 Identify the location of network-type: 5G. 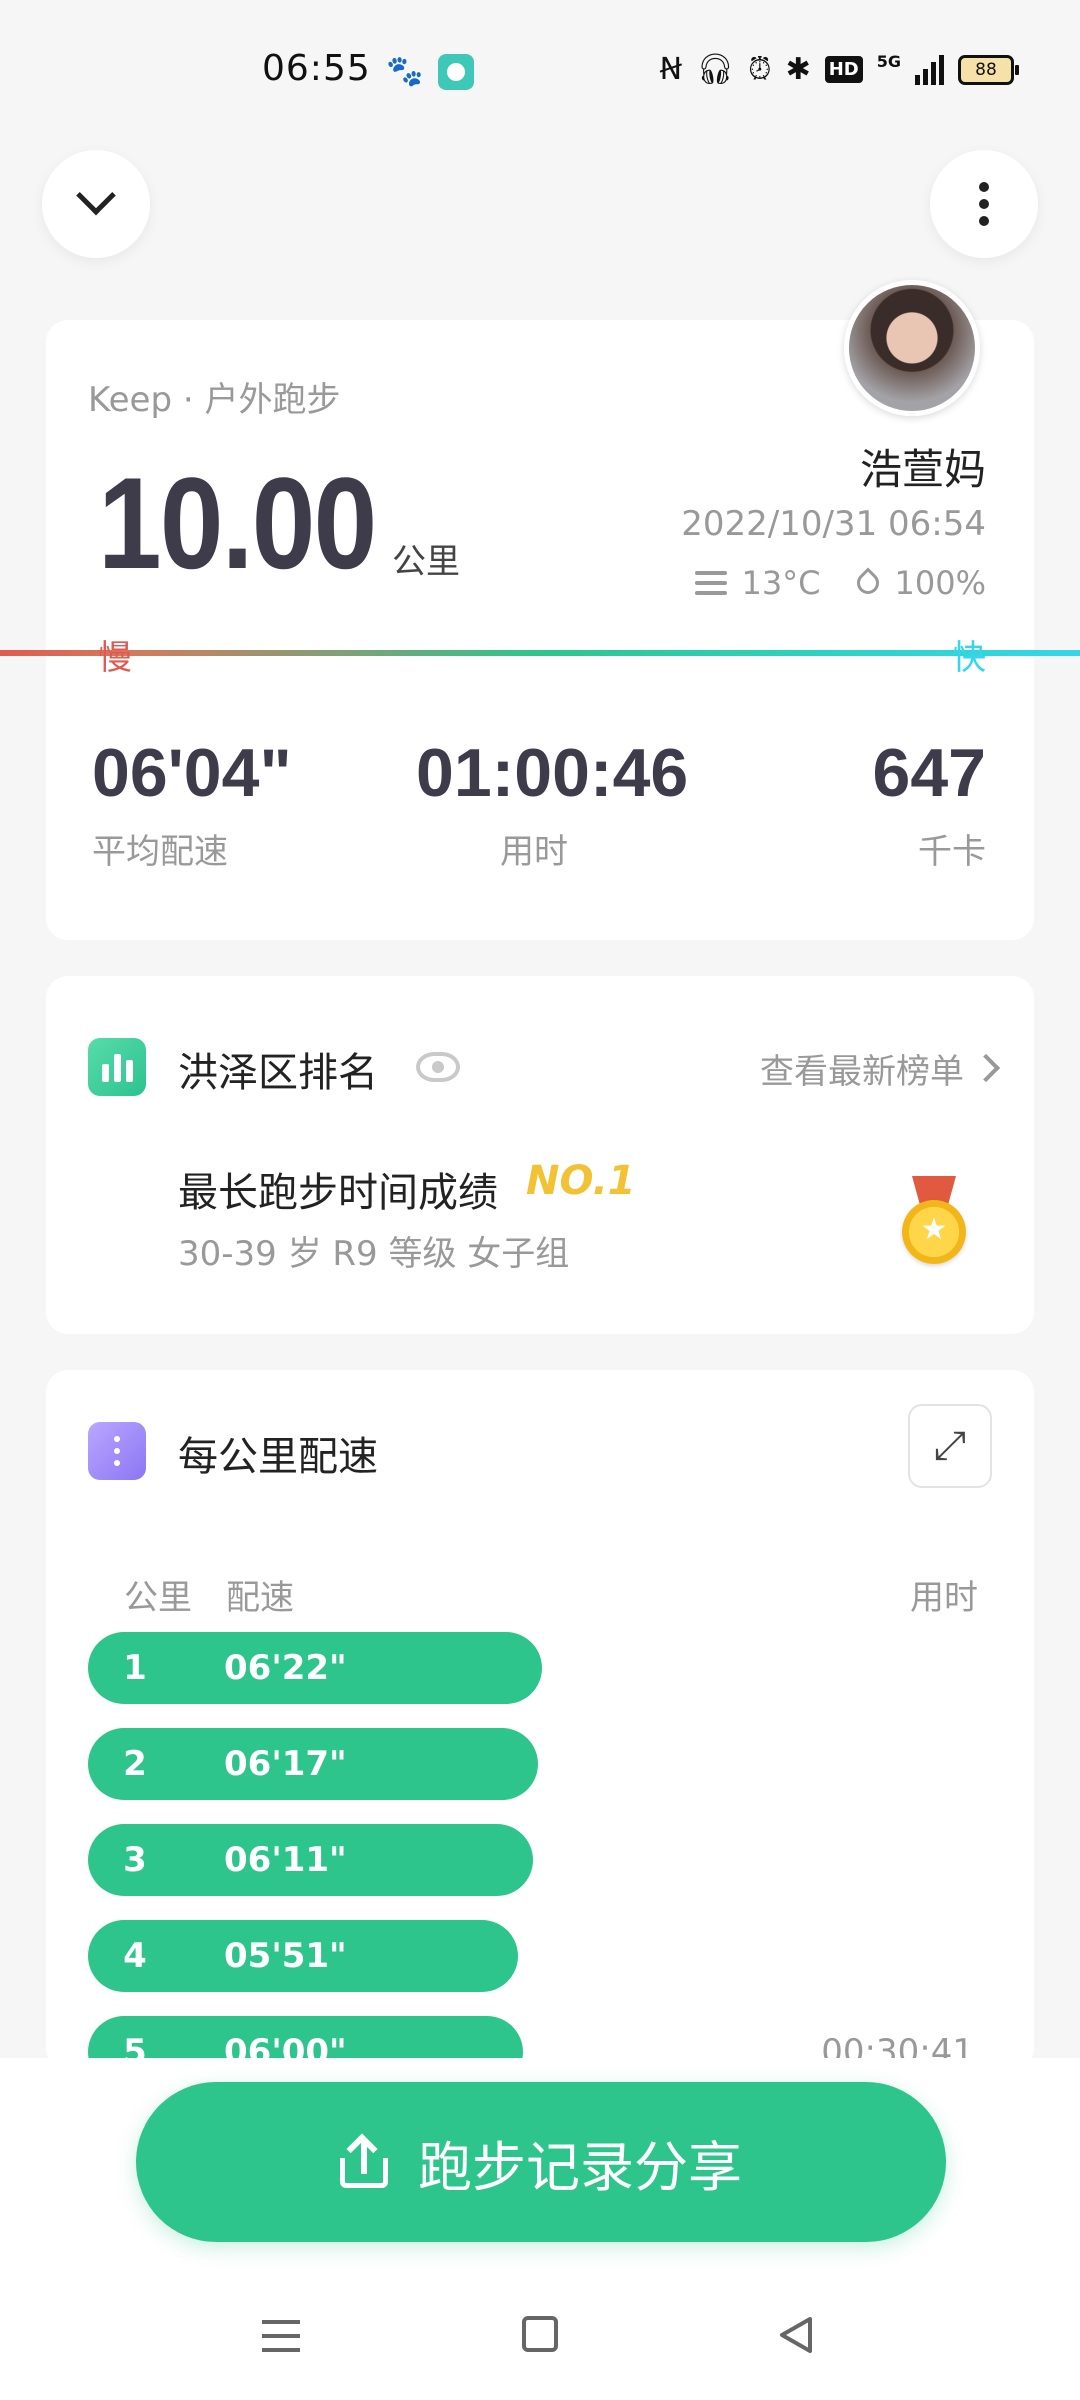
(888, 61).